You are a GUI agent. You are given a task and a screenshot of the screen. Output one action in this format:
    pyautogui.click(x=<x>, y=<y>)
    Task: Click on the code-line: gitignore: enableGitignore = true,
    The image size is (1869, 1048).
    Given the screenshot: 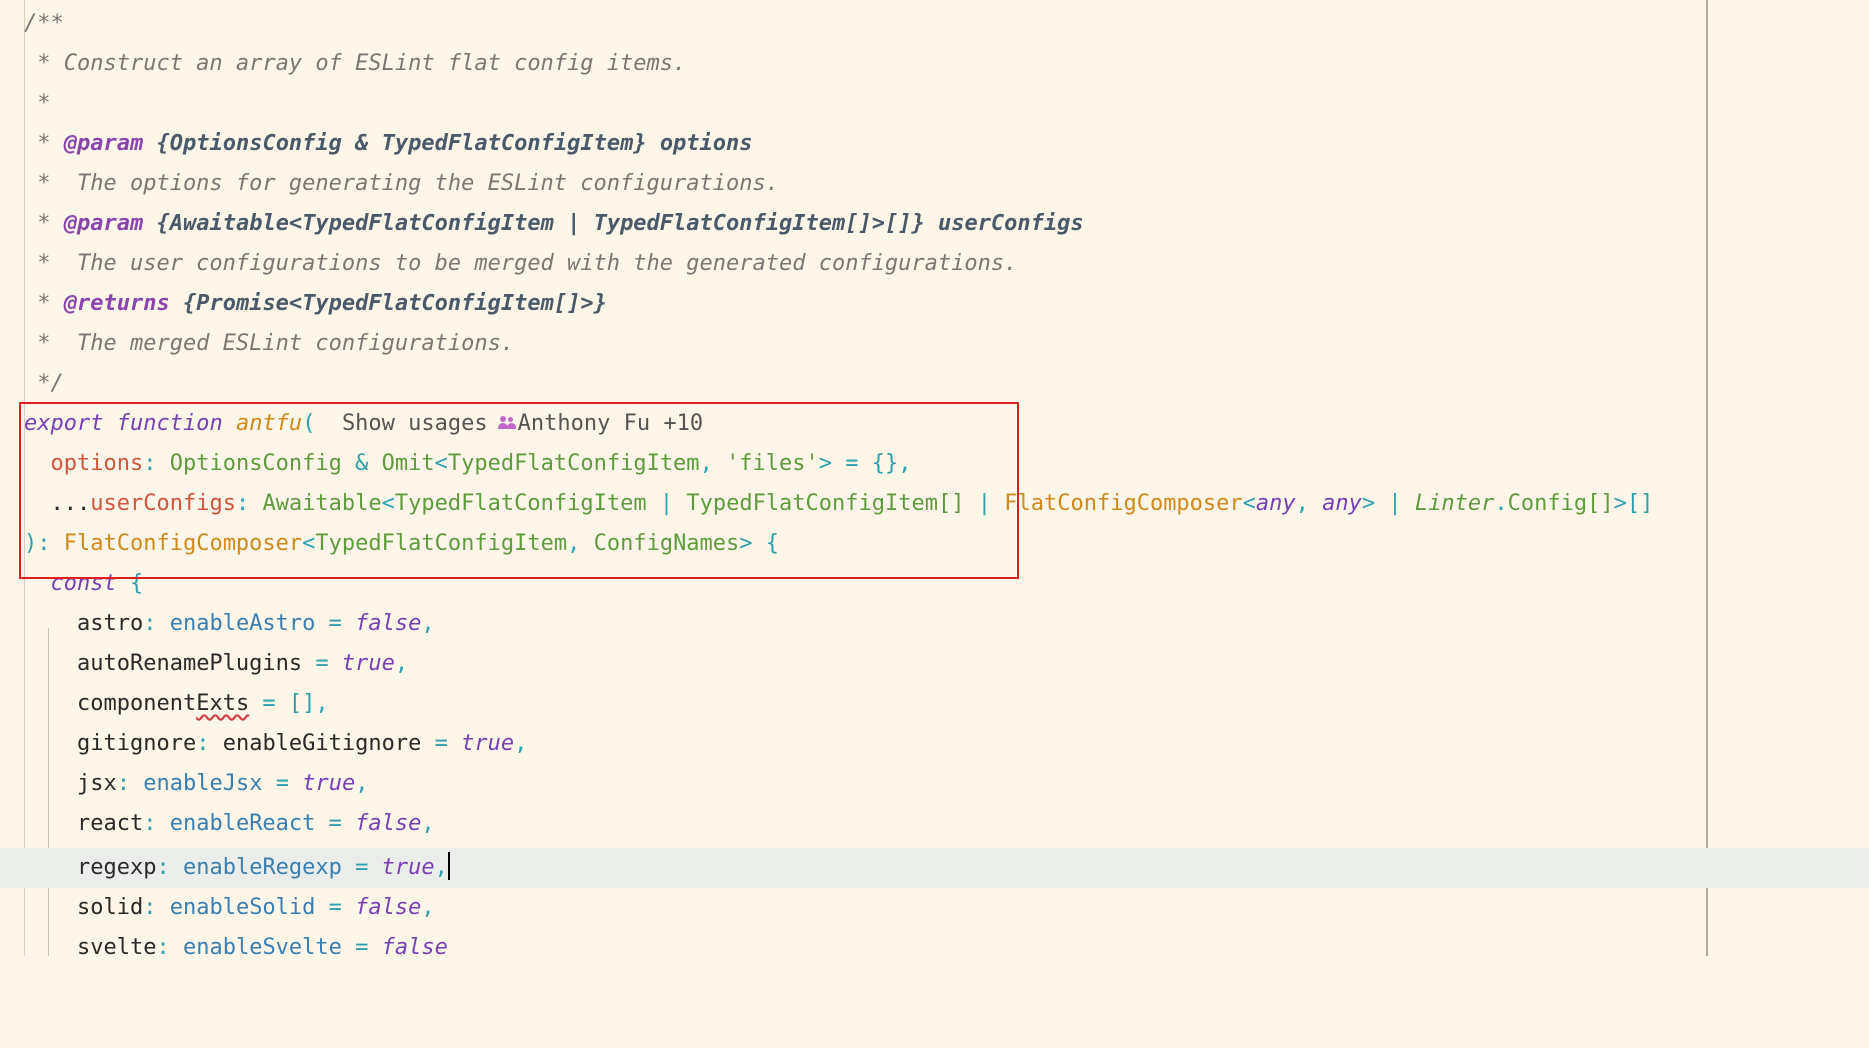 What is the action you would take?
    pyautogui.click(x=934, y=744)
    